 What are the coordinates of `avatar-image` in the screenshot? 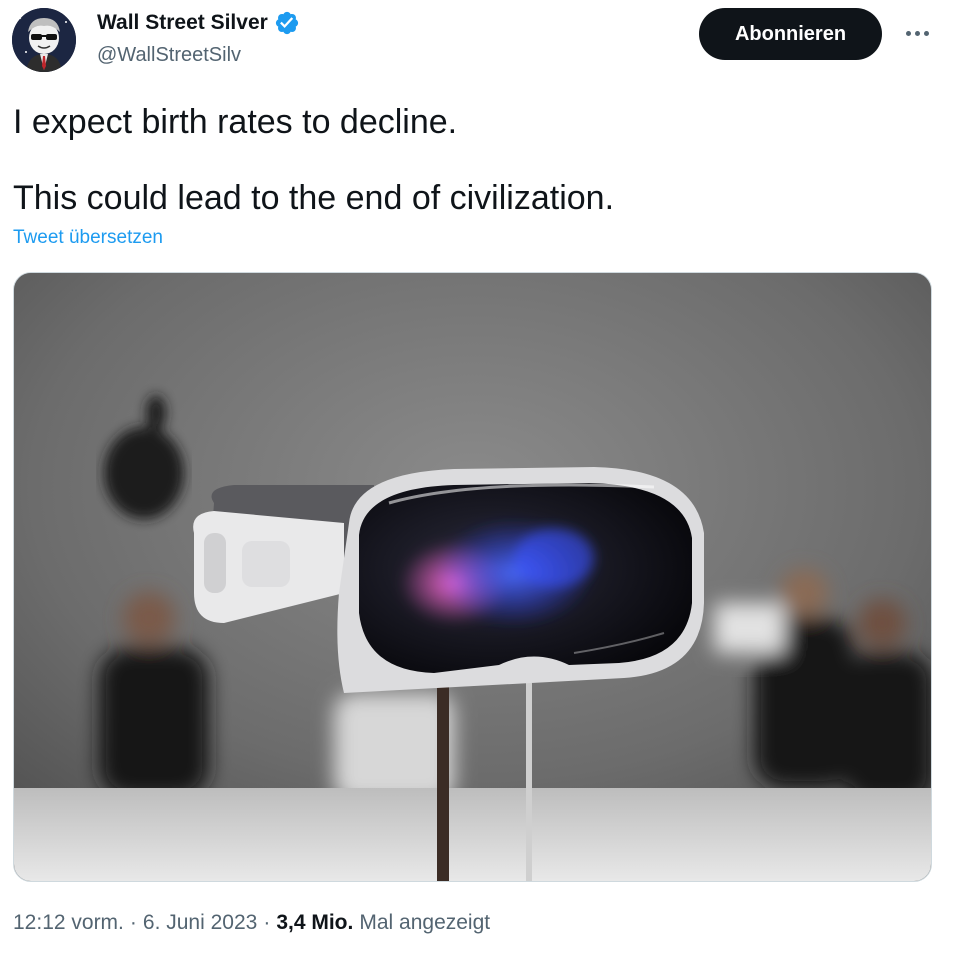 It's located at (44, 40).